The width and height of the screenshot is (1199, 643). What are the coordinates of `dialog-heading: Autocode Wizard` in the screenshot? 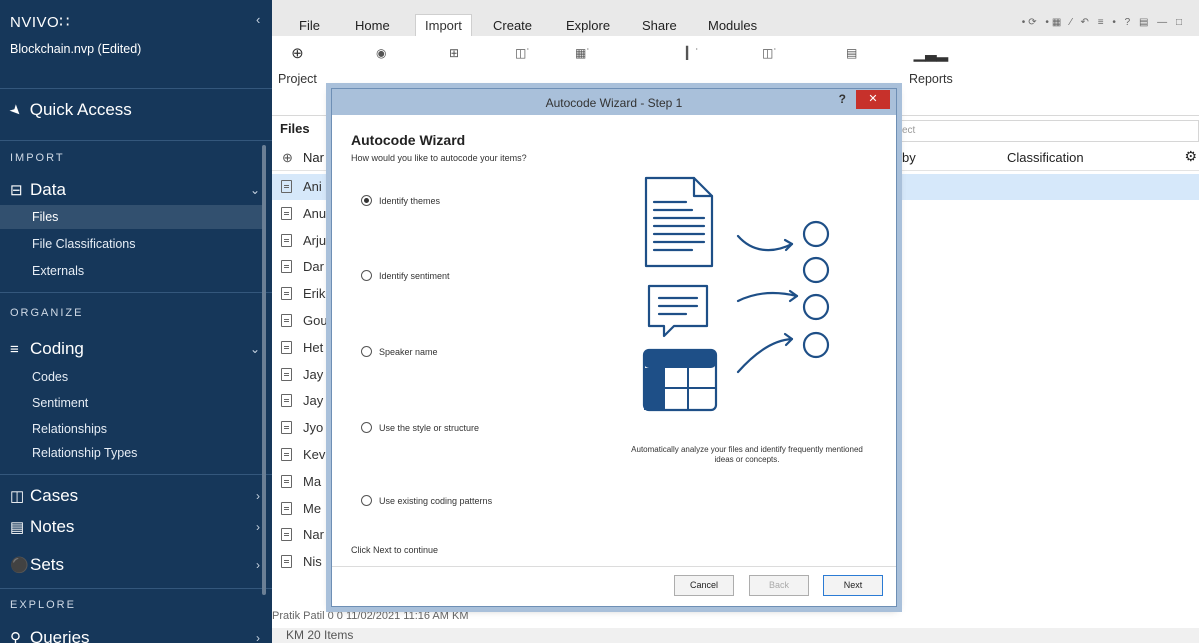 It's located at (408, 140).